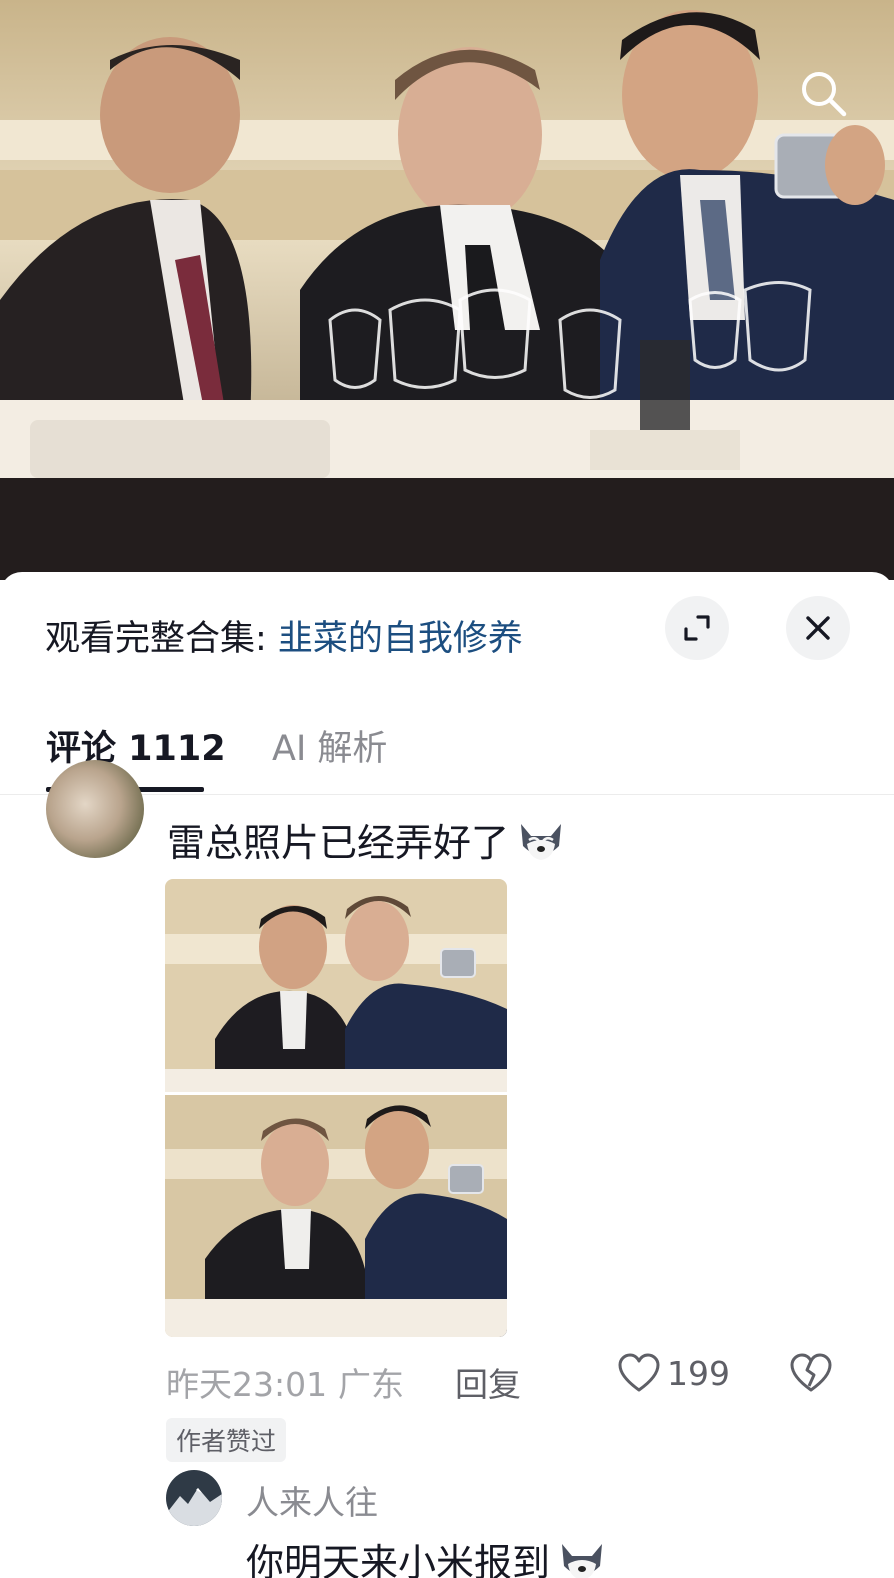  I want to click on collection-prefix: 观看完整合集:, so click(161, 639).